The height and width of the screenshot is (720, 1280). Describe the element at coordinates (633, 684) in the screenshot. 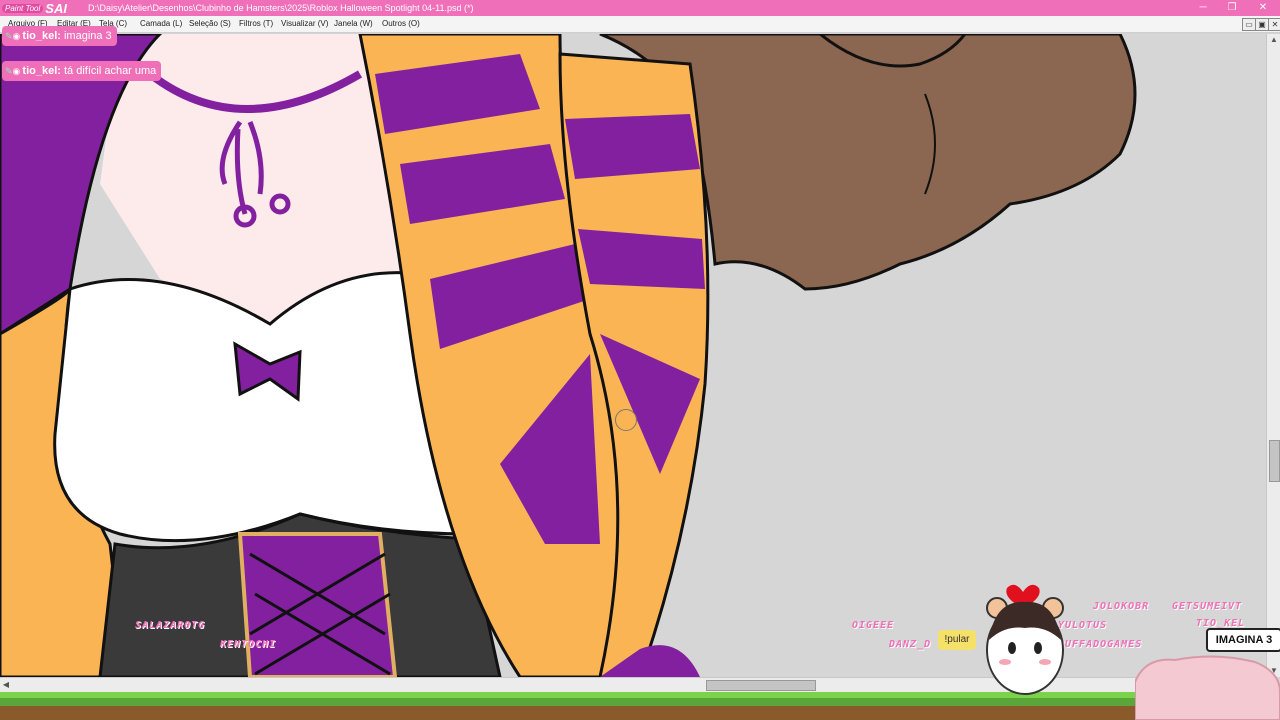

I see `horizontal-scrollbar: ◀ ▶` at that location.